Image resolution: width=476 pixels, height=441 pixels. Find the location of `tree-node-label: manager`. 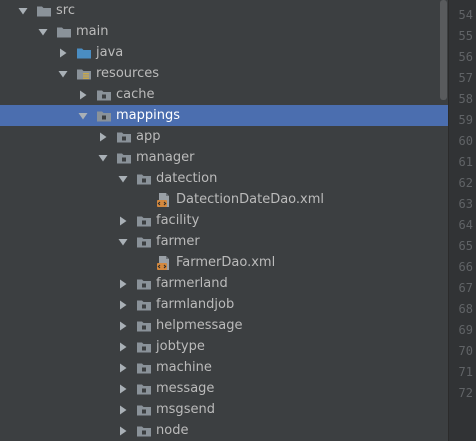

tree-node-label: manager is located at coordinates (165, 157).